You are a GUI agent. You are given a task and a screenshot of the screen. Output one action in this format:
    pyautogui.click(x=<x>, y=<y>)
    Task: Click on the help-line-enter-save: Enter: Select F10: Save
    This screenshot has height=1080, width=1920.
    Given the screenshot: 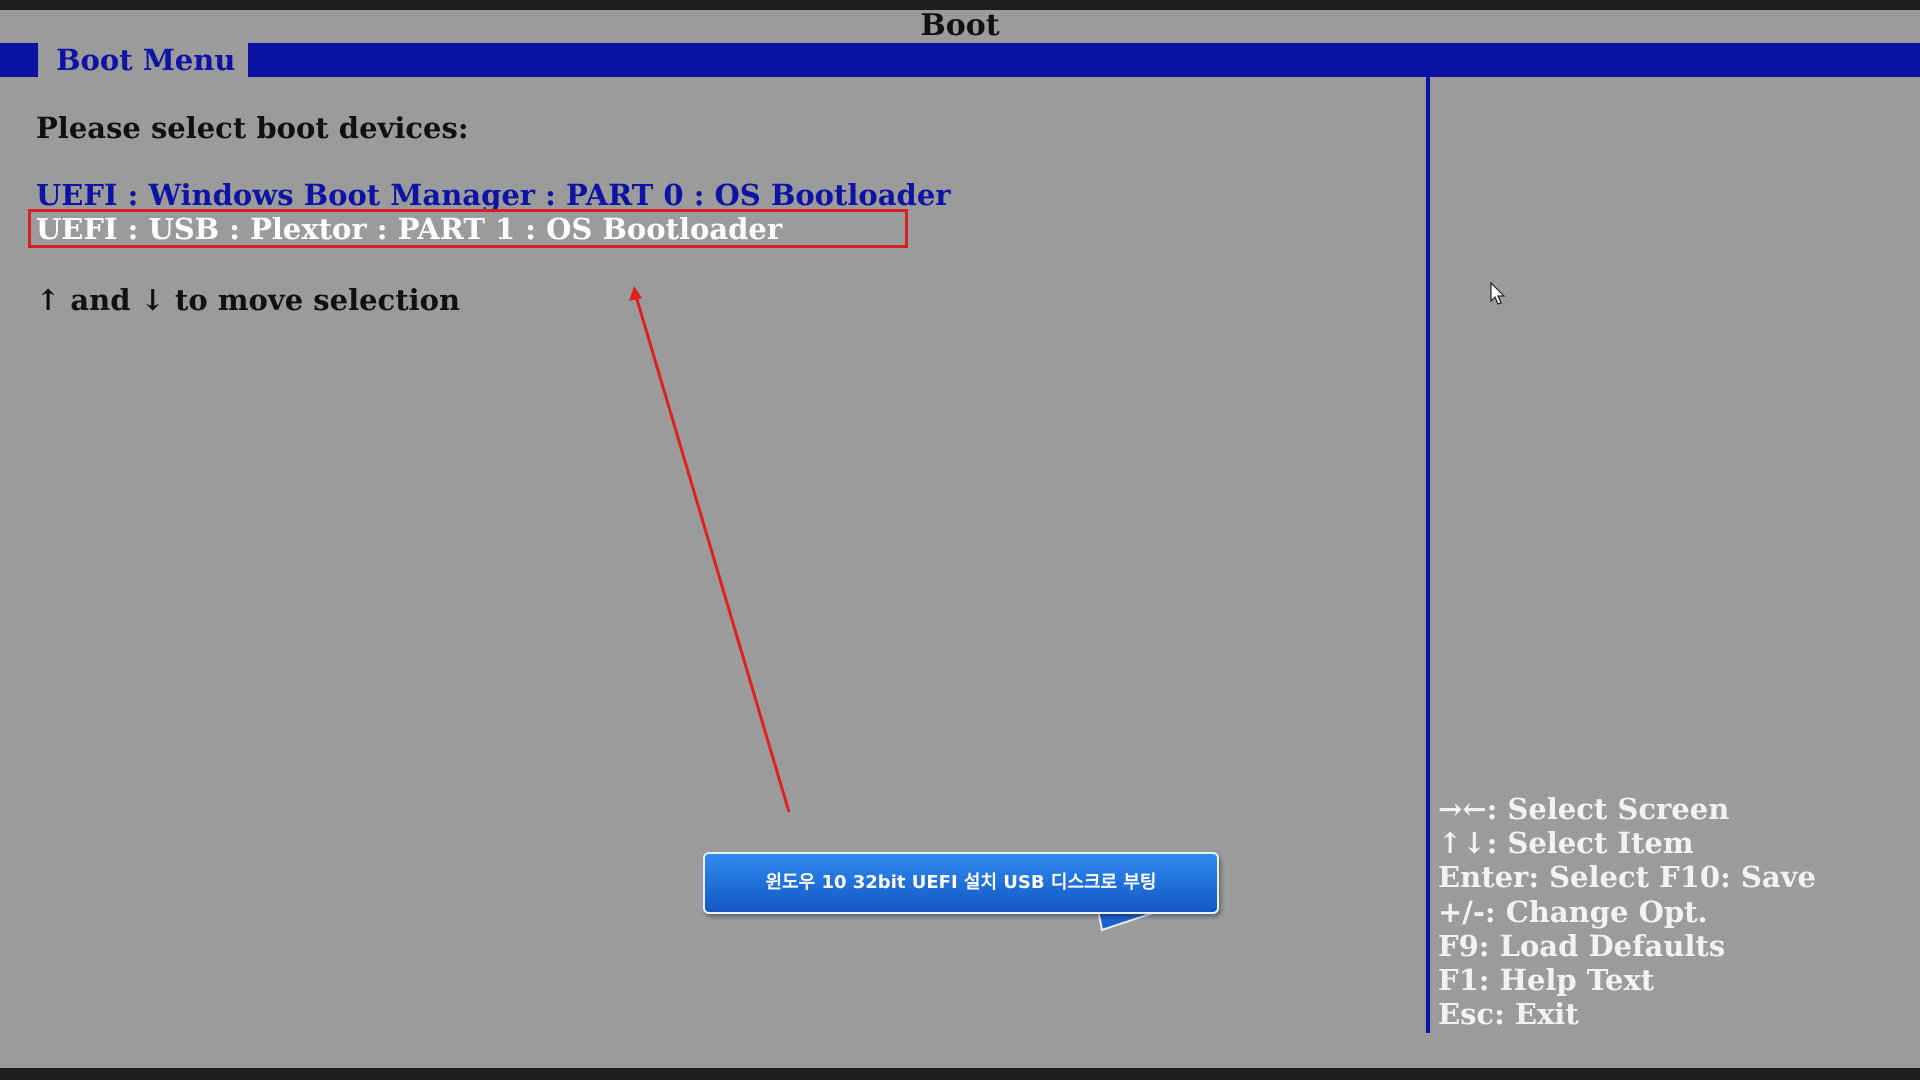 What is the action you would take?
    pyautogui.click(x=1627, y=877)
    